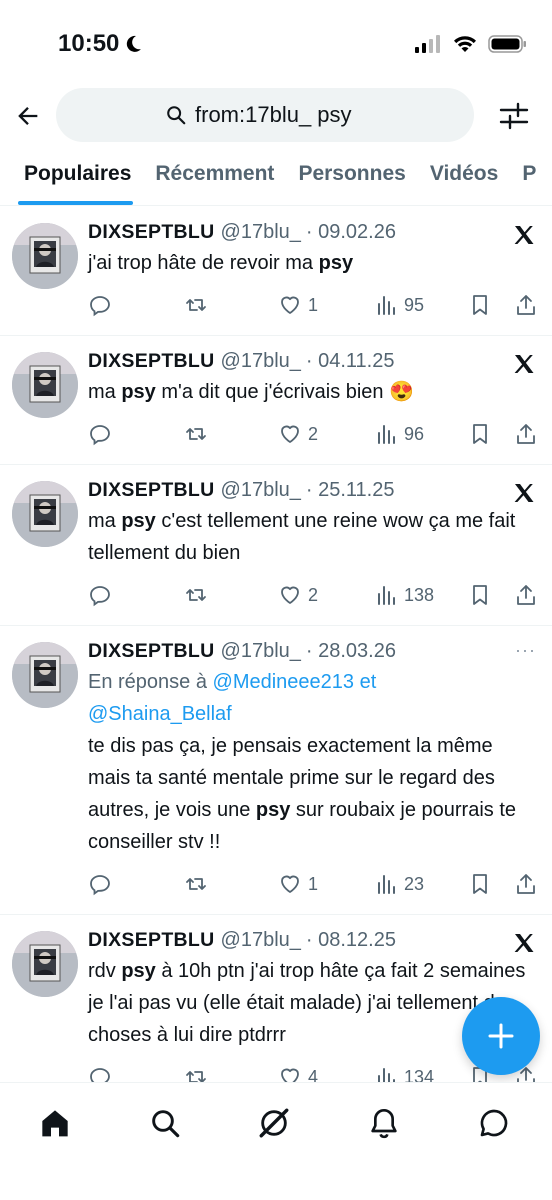 The height and width of the screenshot is (1200, 552). I want to click on tab-recemment: Récemment, so click(214, 176).